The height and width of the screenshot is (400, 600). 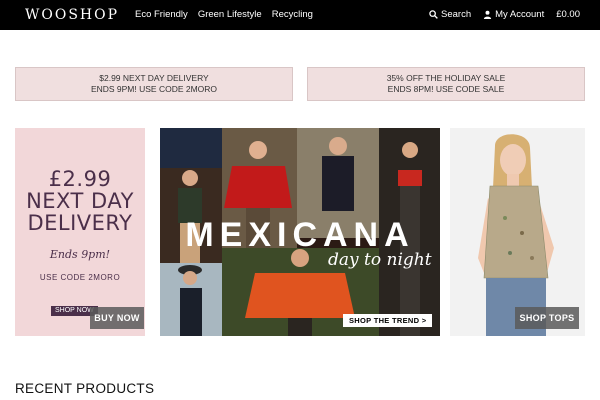 What do you see at coordinates (117, 318) in the screenshot?
I see `buy-now-button: BUY NOW` at bounding box center [117, 318].